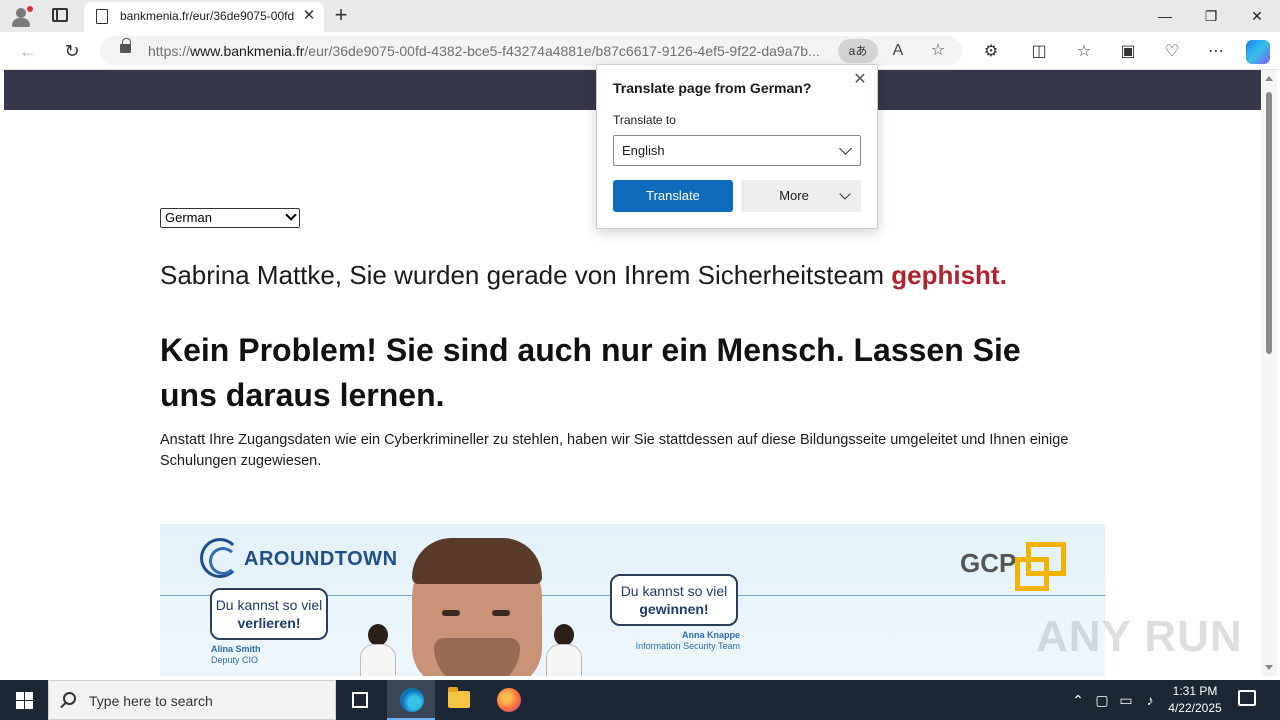  Describe the element at coordinates (860, 80) in the screenshot. I see `close-icon: ✕` at that location.